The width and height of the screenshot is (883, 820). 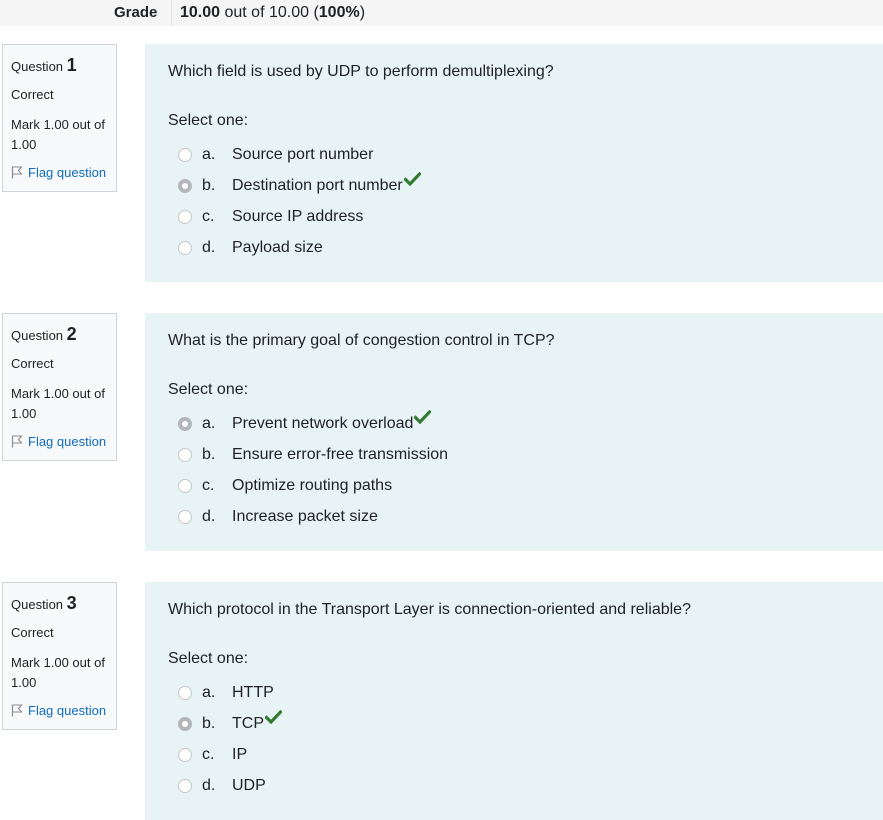 I want to click on answer-option: b. TCP, so click(x=525, y=723).